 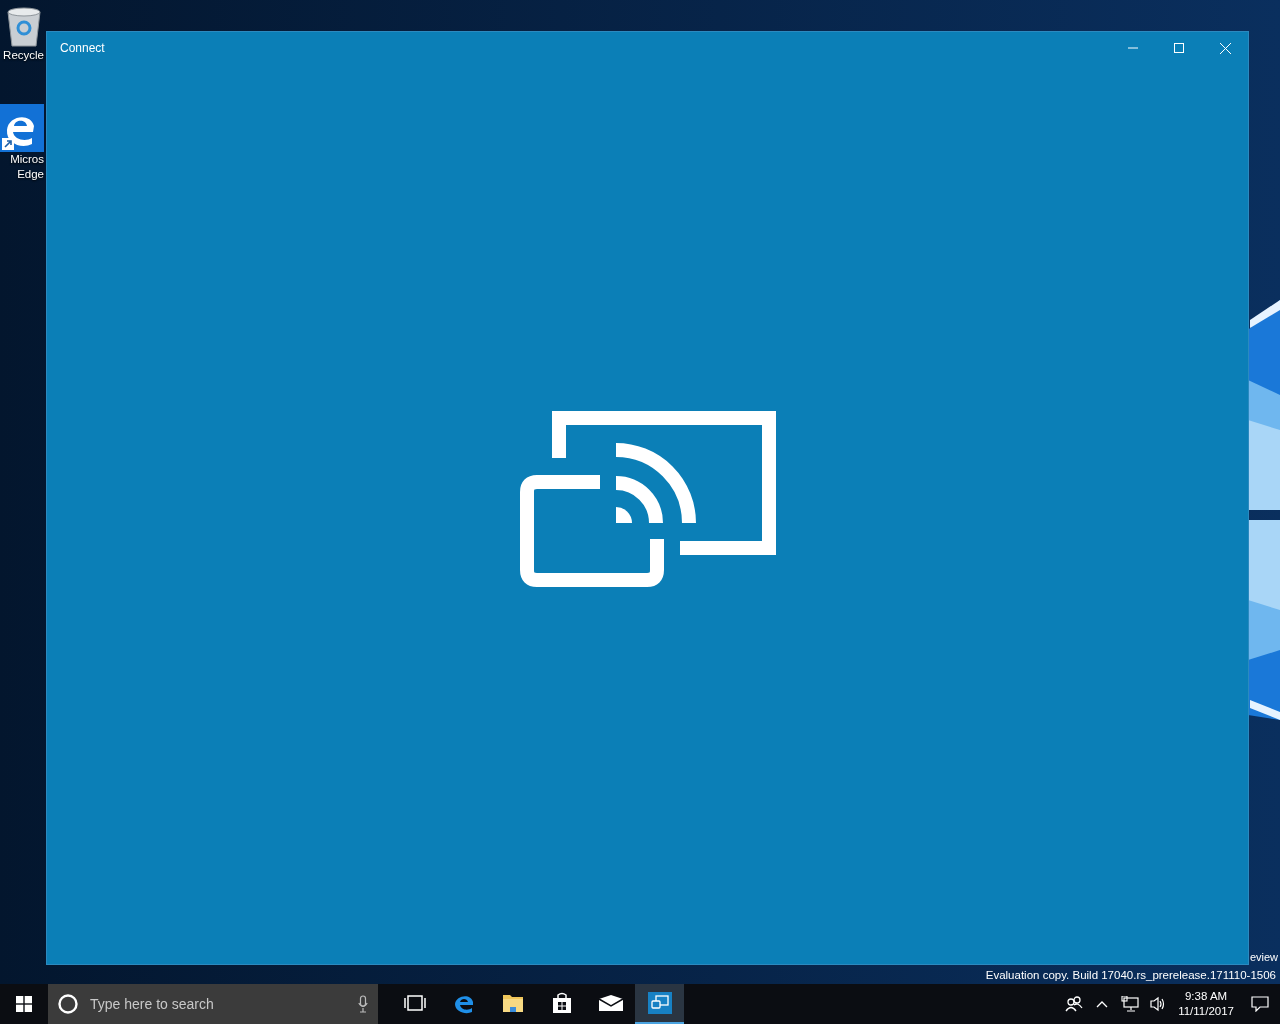 I want to click on windows-logo-icon, so click(x=24, y=1004).